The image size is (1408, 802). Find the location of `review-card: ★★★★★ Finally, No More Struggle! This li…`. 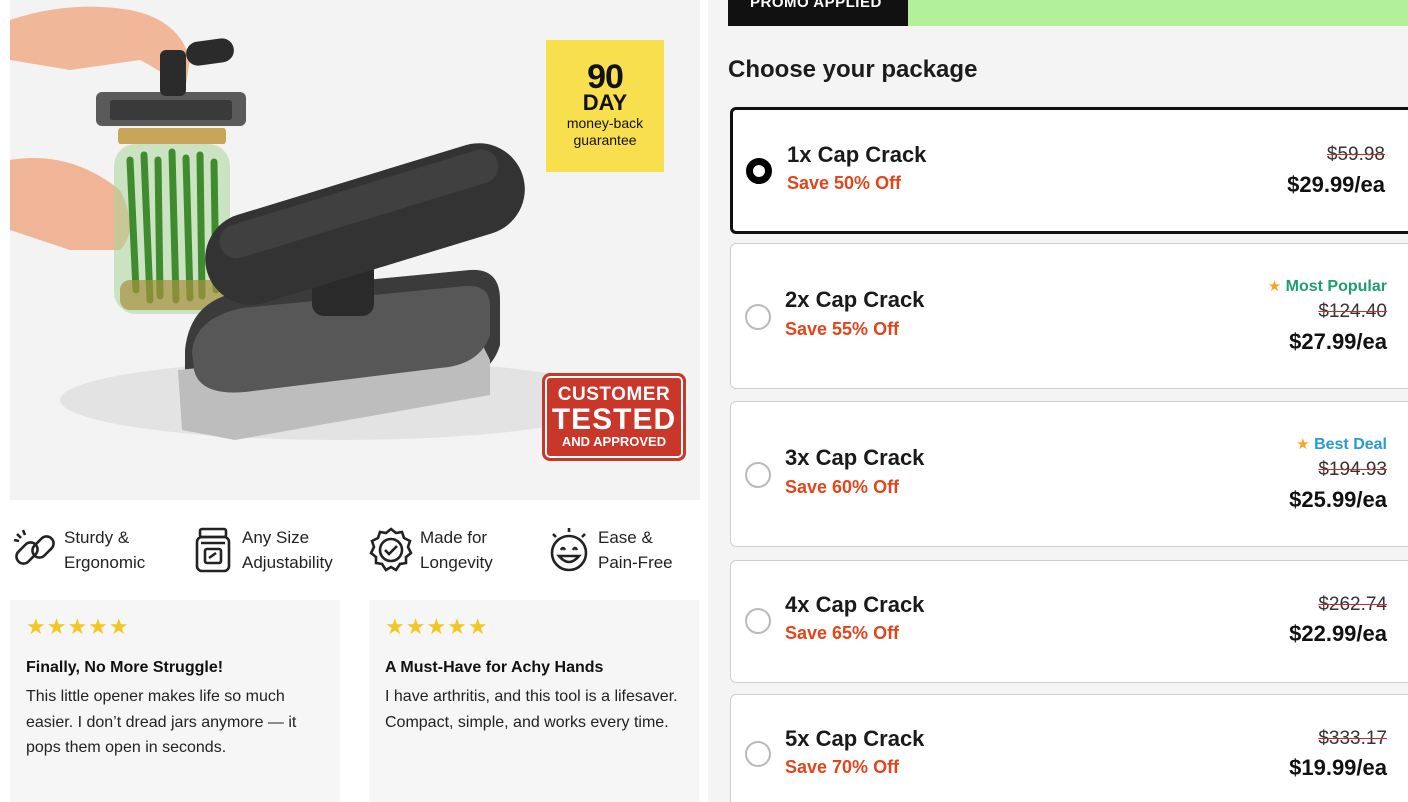

review-card: ★★★★★ Finally, No More Struggle! This li… is located at coordinates (175, 701).